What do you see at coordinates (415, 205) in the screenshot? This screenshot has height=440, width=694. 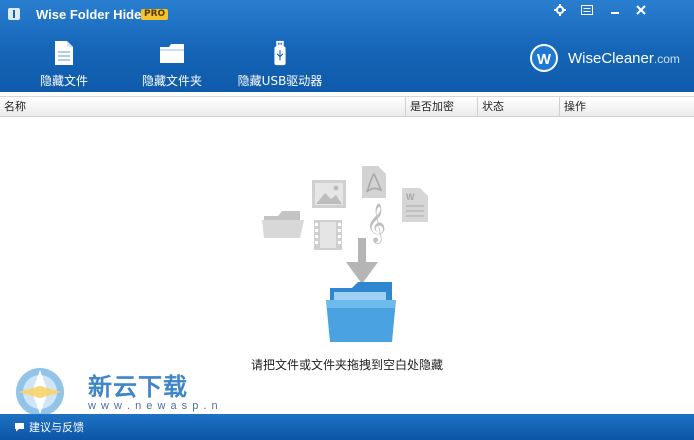 I see `word-doc-icon: W` at bounding box center [415, 205].